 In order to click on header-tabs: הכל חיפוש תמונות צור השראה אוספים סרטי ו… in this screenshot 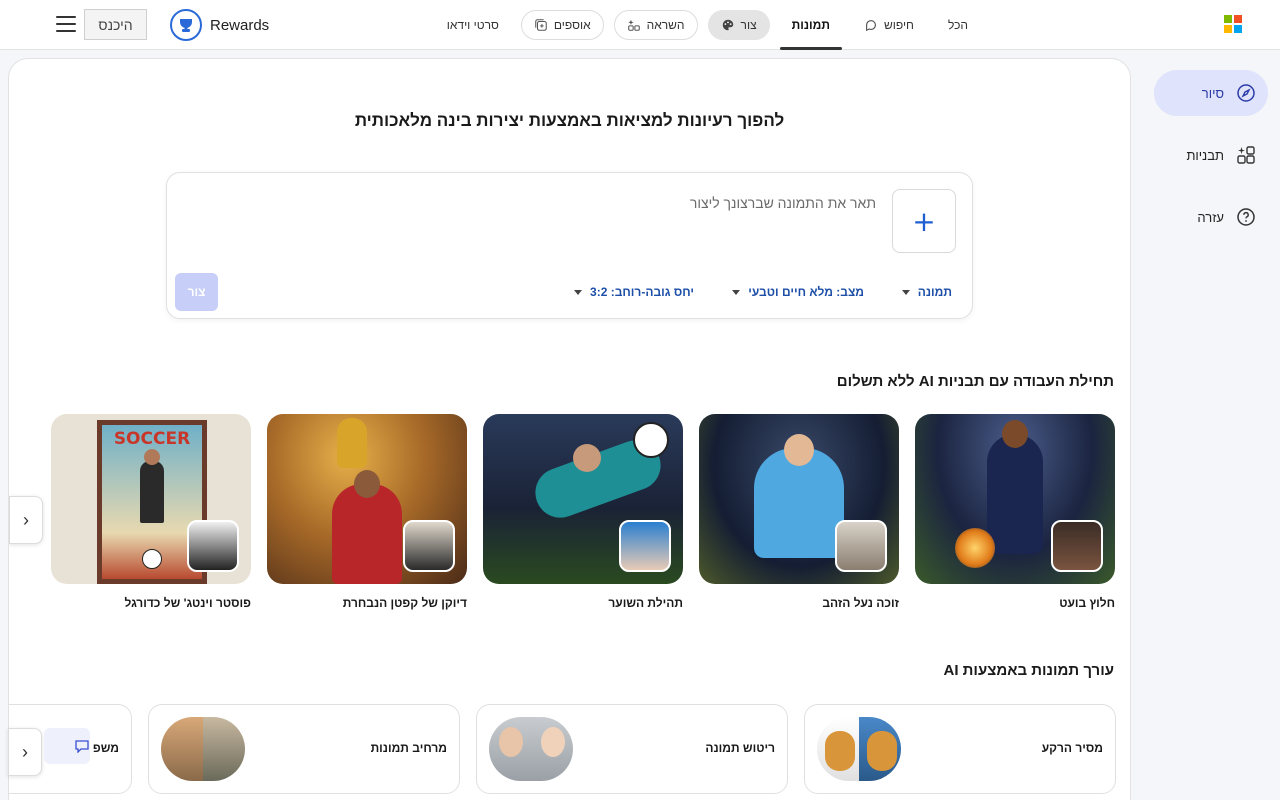, I will do `click(707, 25)`.